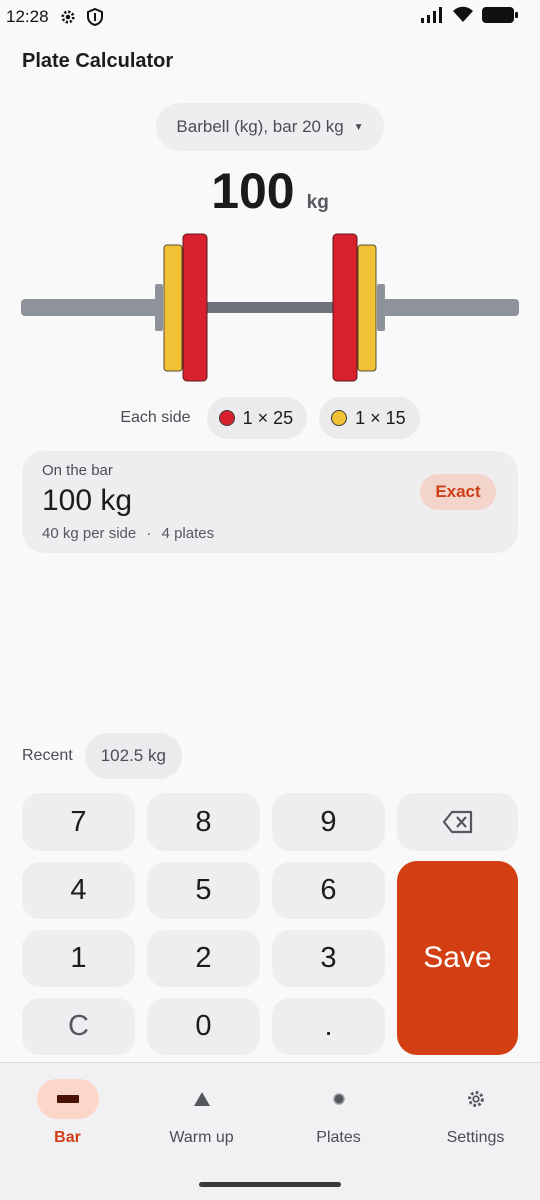  Describe the element at coordinates (328, 890) in the screenshot. I see `key-6: 6` at that location.